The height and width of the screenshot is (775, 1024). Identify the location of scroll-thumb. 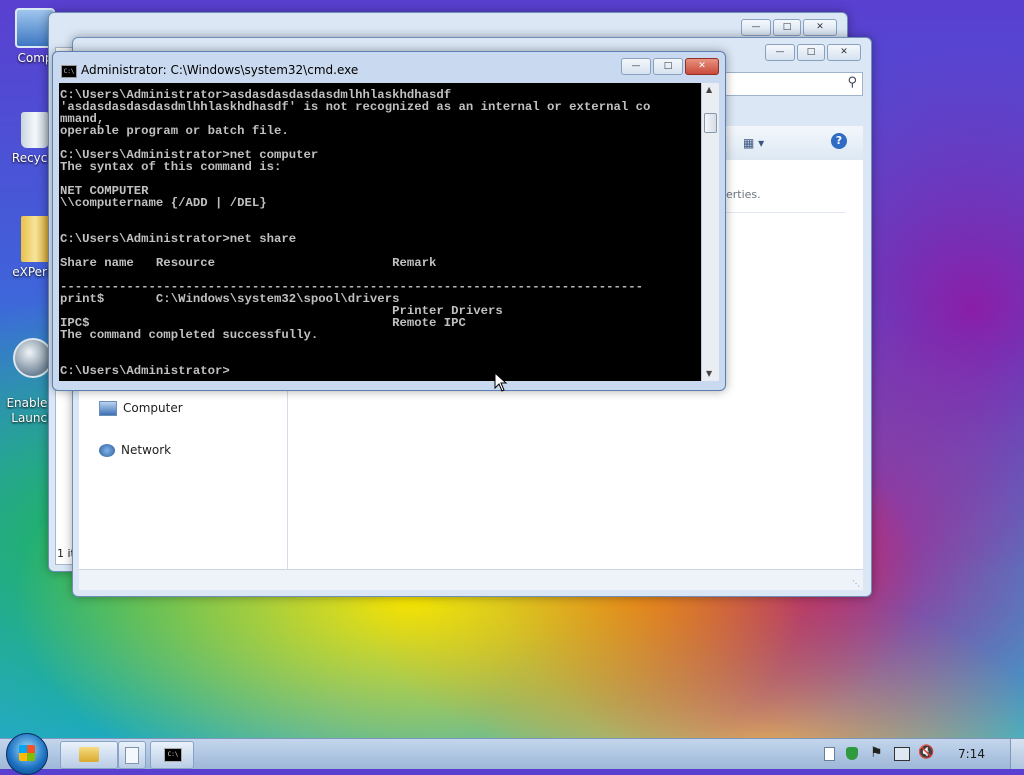
(710, 123).